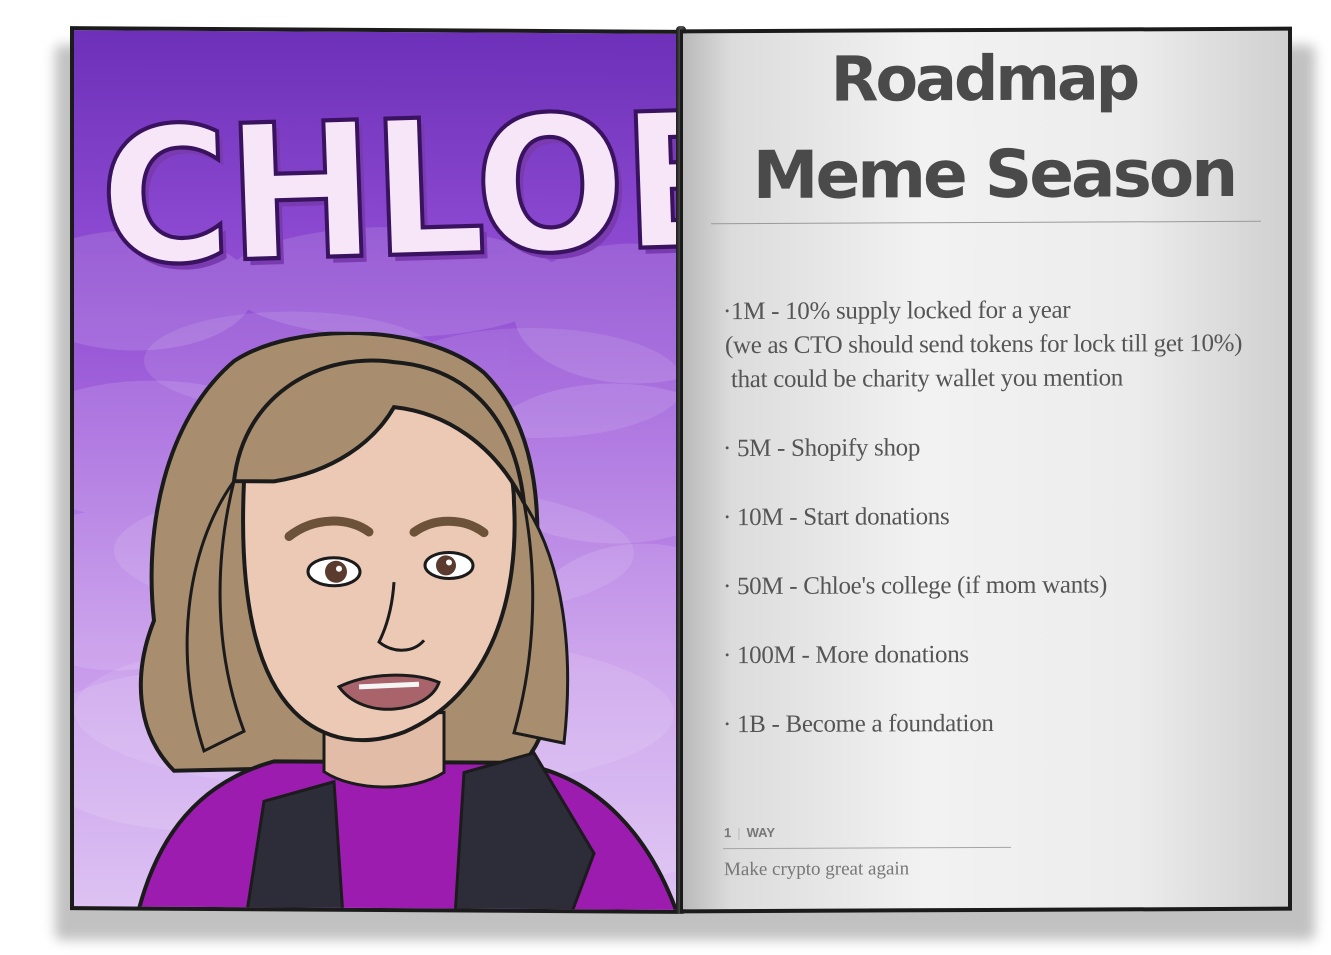 Image resolution: width=1331 pixels, height=955 pixels. What do you see at coordinates (822, 448) in the screenshot?
I see `roadmap-item: · 5M - Shopify shop` at bounding box center [822, 448].